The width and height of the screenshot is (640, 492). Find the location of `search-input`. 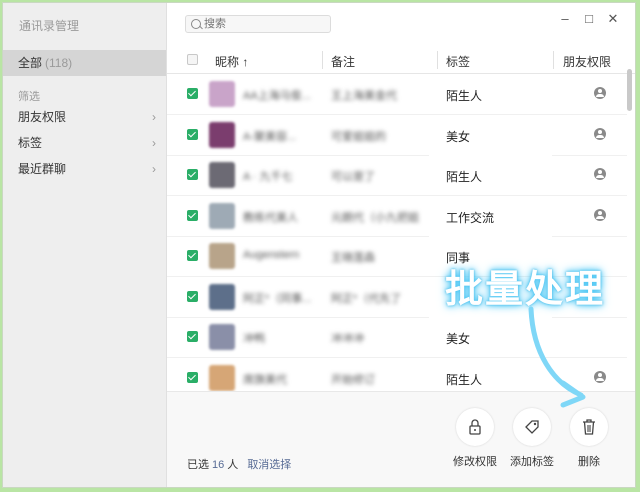

search-input is located at coordinates (264, 24).